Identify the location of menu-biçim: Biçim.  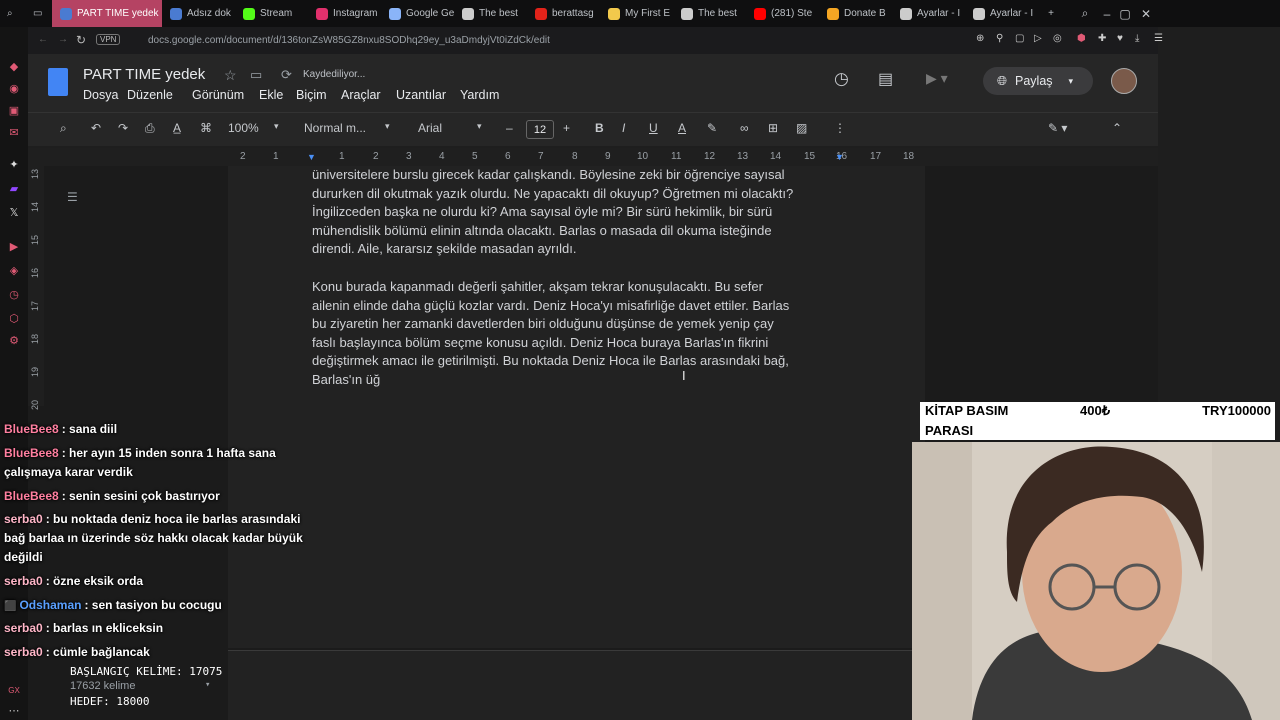
(311, 95).